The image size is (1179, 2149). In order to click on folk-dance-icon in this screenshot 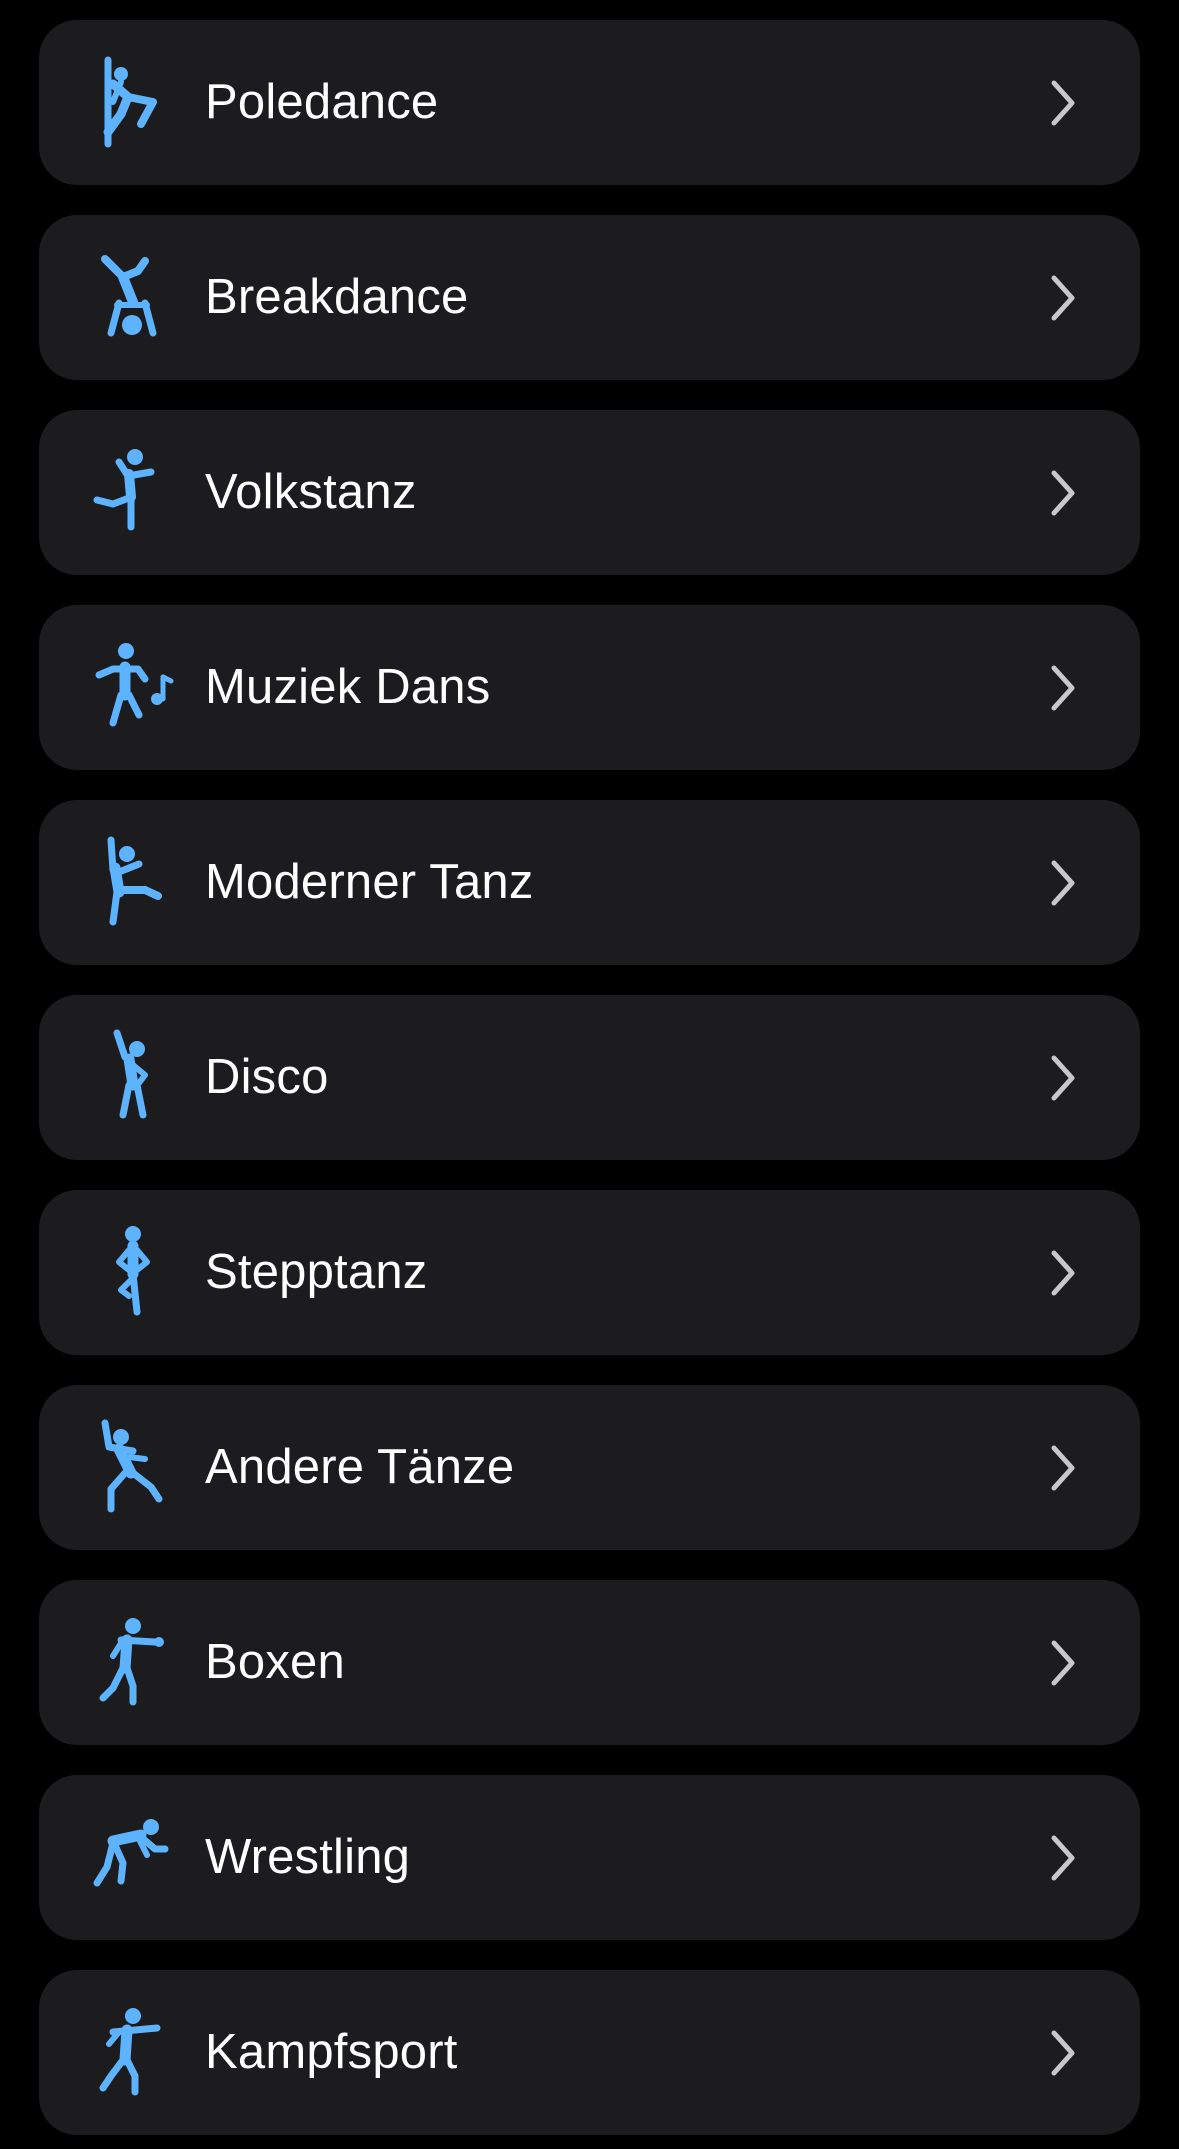, I will do `click(133, 492)`.